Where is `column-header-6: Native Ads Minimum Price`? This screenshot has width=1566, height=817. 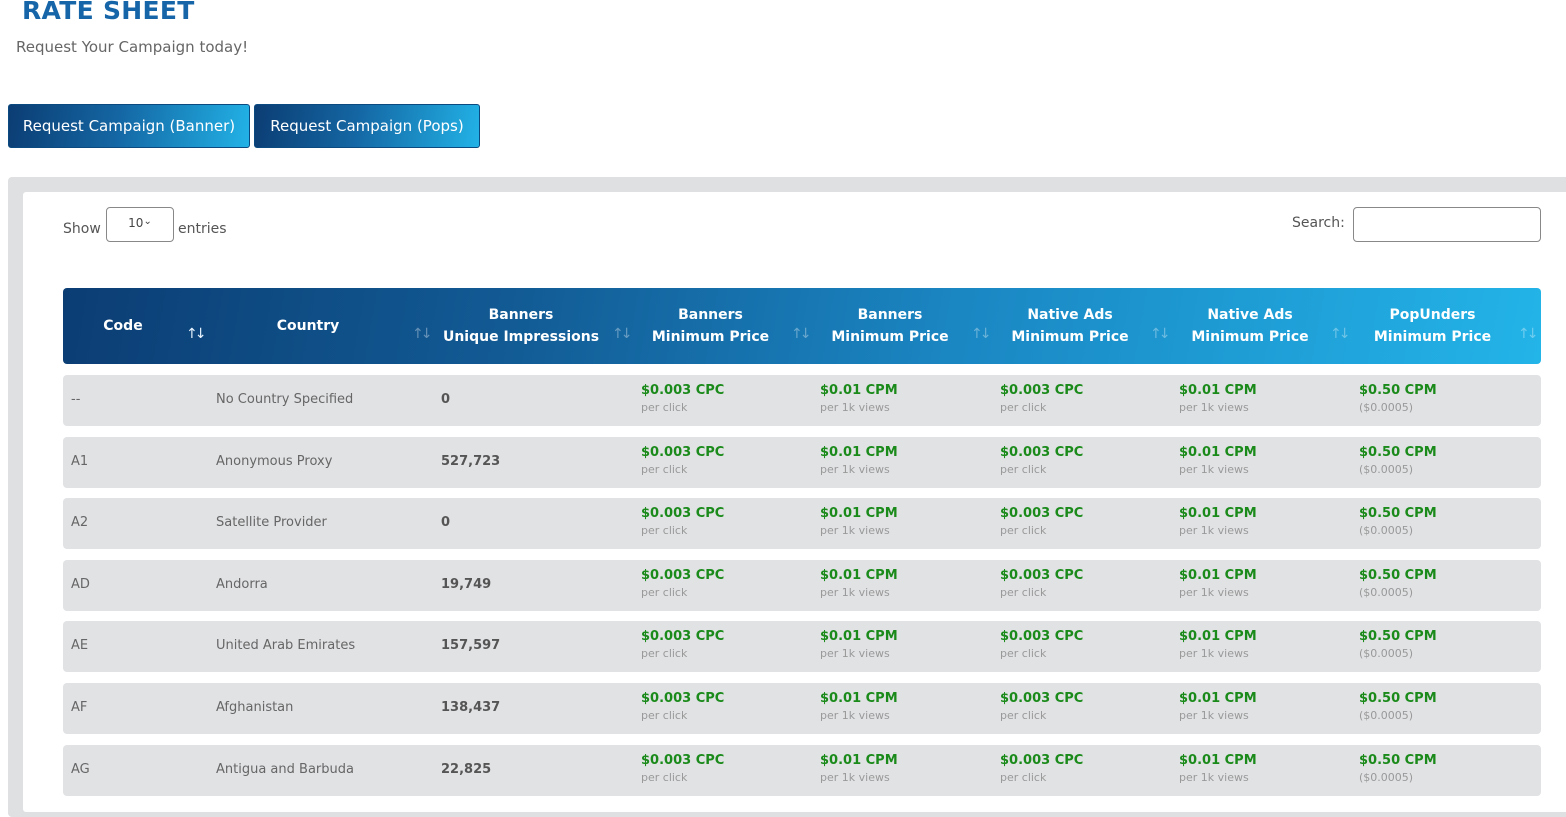
column-header-6: Native Ads Minimum Price is located at coordinates (1250, 326).